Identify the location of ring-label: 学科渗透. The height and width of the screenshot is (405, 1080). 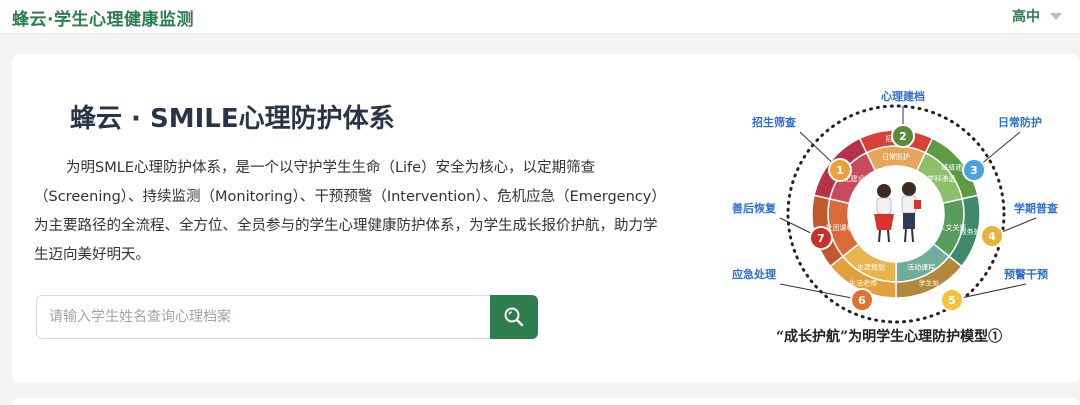
(941, 178).